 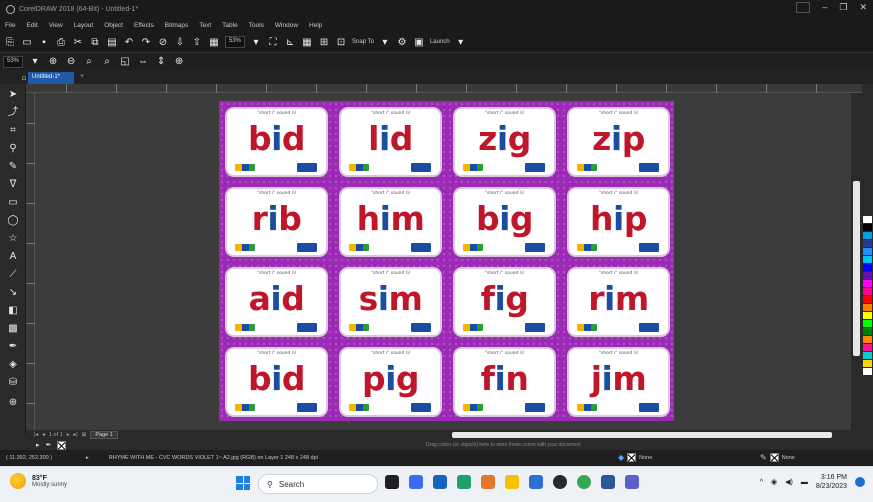 What do you see at coordinates (843, 7) in the screenshot?
I see `restore-icon: ❐` at bounding box center [843, 7].